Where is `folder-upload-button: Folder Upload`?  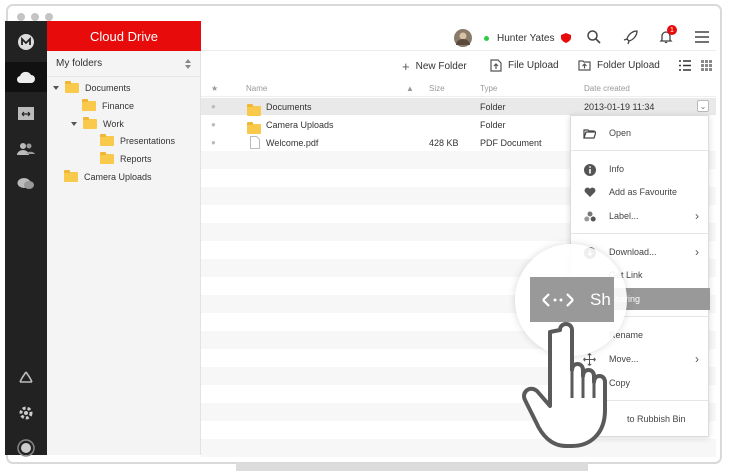
folder-upload-button: Folder Upload is located at coordinates (619, 65).